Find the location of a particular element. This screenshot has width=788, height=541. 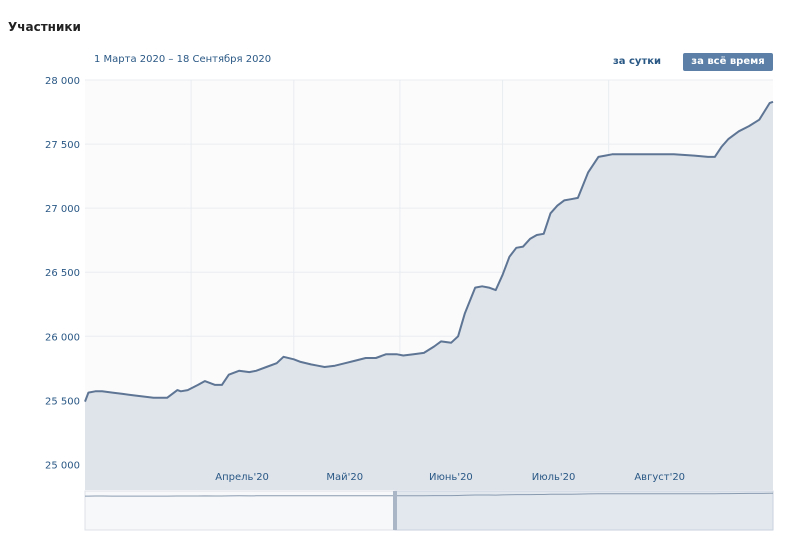

x-tick-label: Август'20 is located at coordinates (659, 477).